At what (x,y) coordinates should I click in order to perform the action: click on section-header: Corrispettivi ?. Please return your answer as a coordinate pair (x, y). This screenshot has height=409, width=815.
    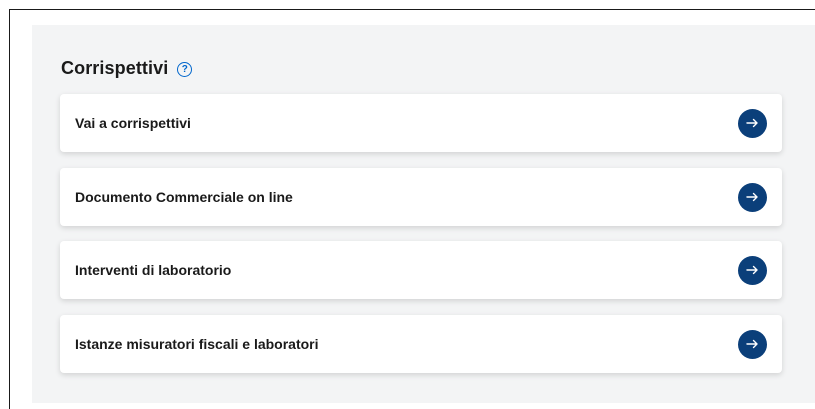
    Looking at the image, I should click on (127, 68).